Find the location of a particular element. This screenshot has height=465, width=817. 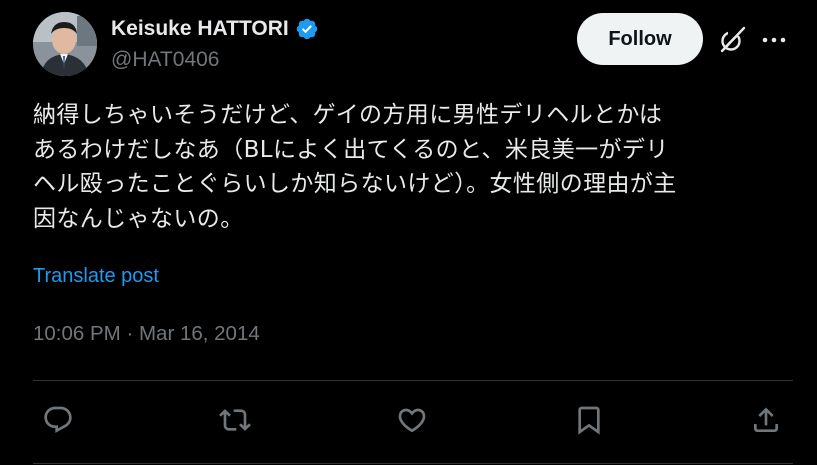

post-timestamp: 10:06 PM · Mar 16, 2014 is located at coordinates (146, 334).